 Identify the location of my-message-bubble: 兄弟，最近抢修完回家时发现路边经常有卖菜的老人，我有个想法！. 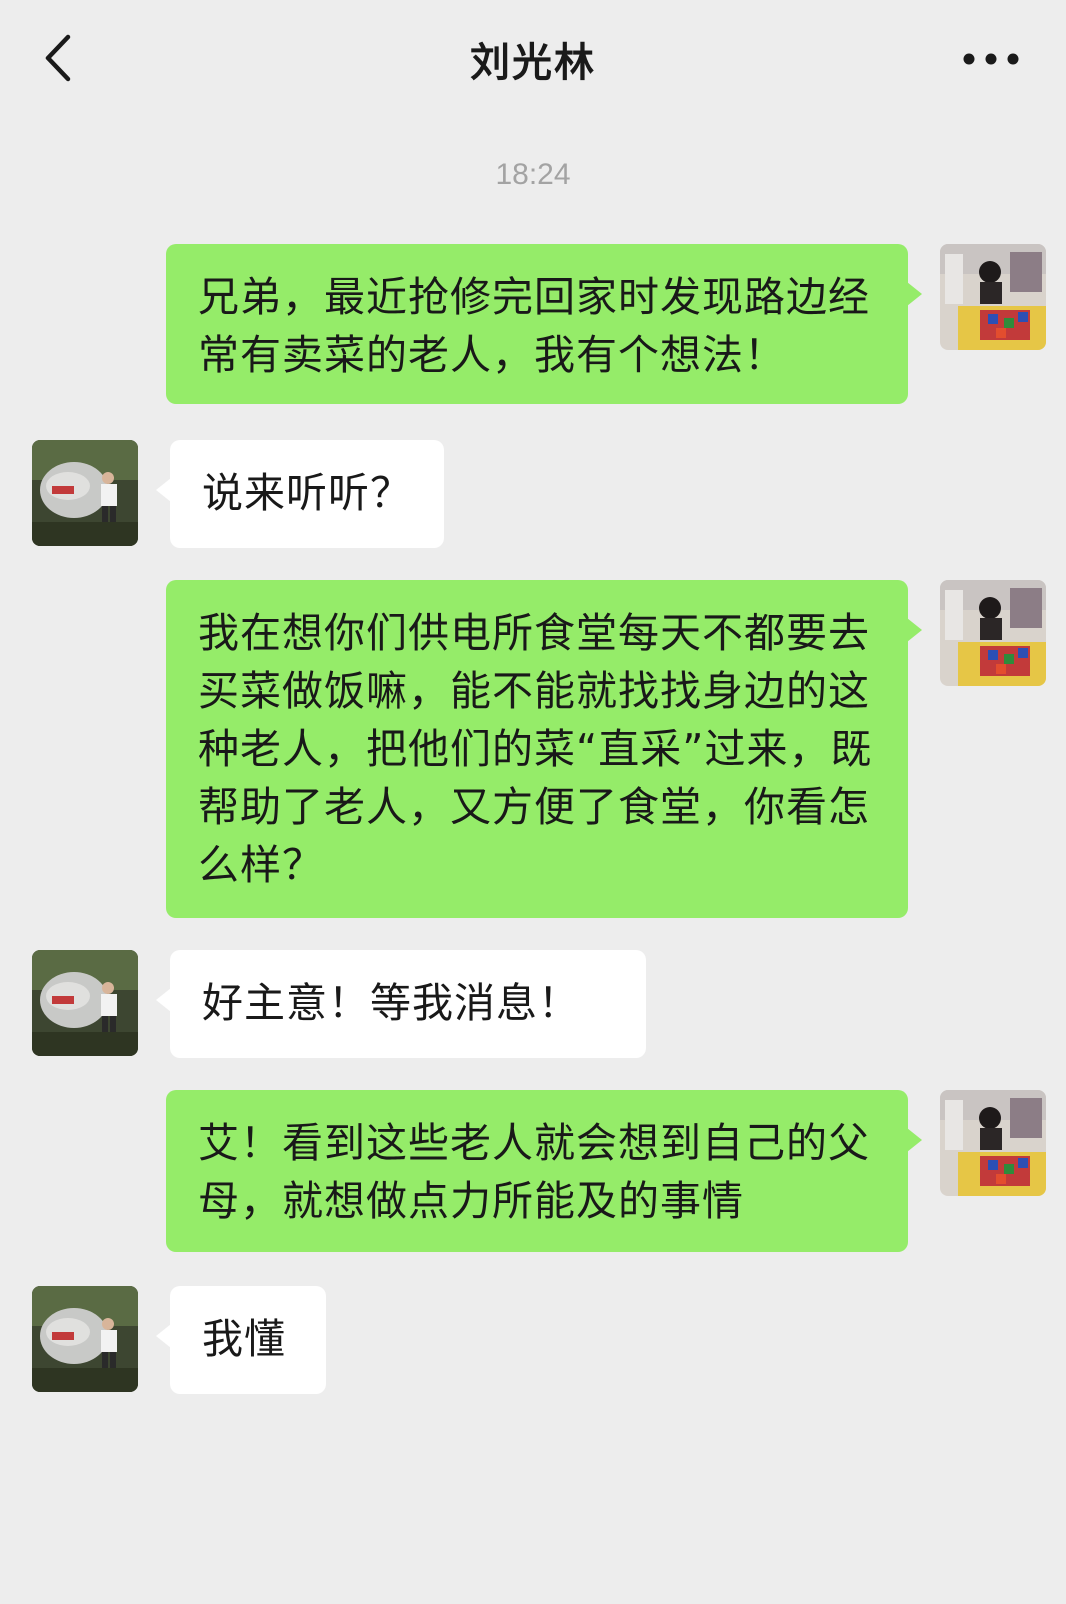
(544, 324).